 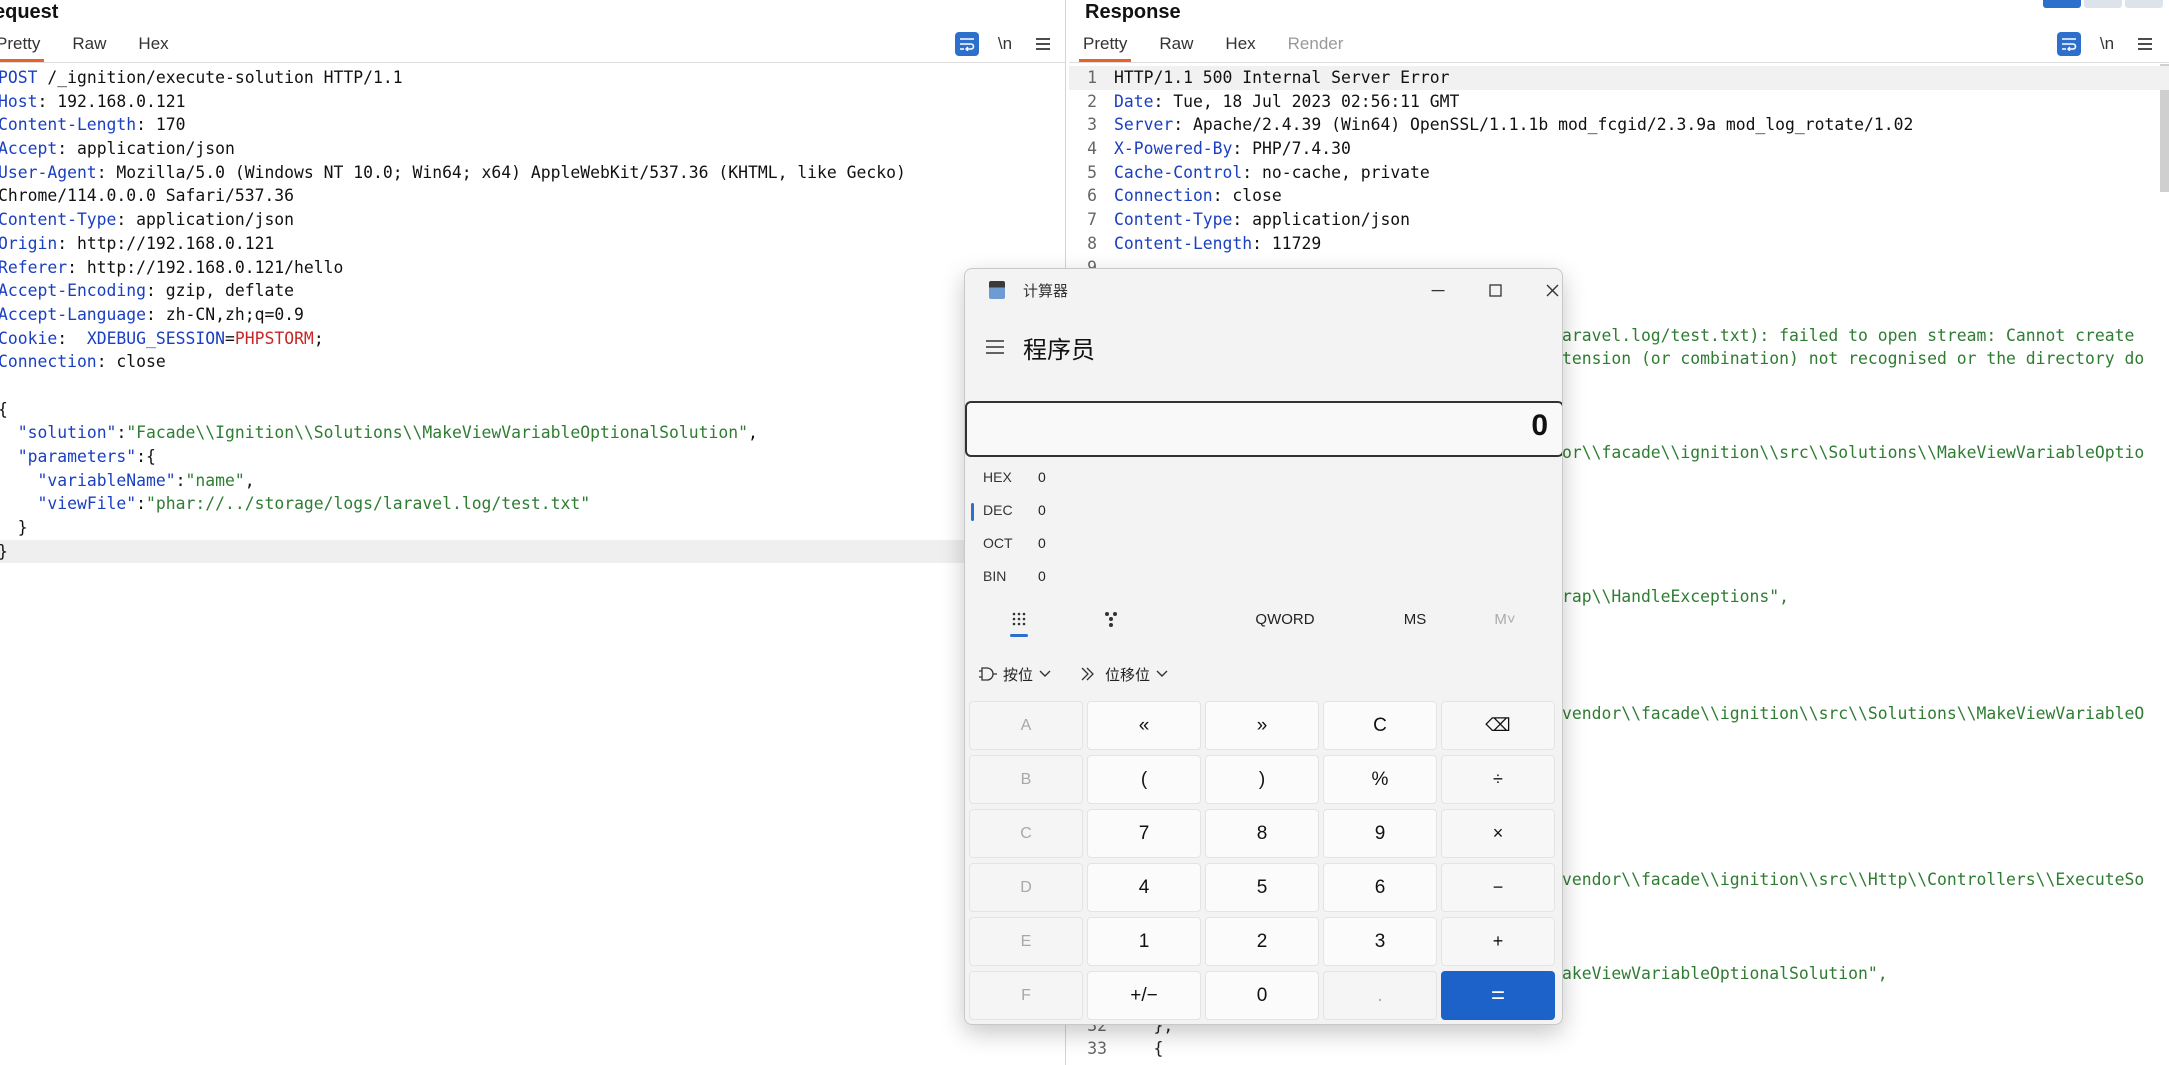 What do you see at coordinates (1498, 995) in the screenshot?
I see `equals-button: =` at bounding box center [1498, 995].